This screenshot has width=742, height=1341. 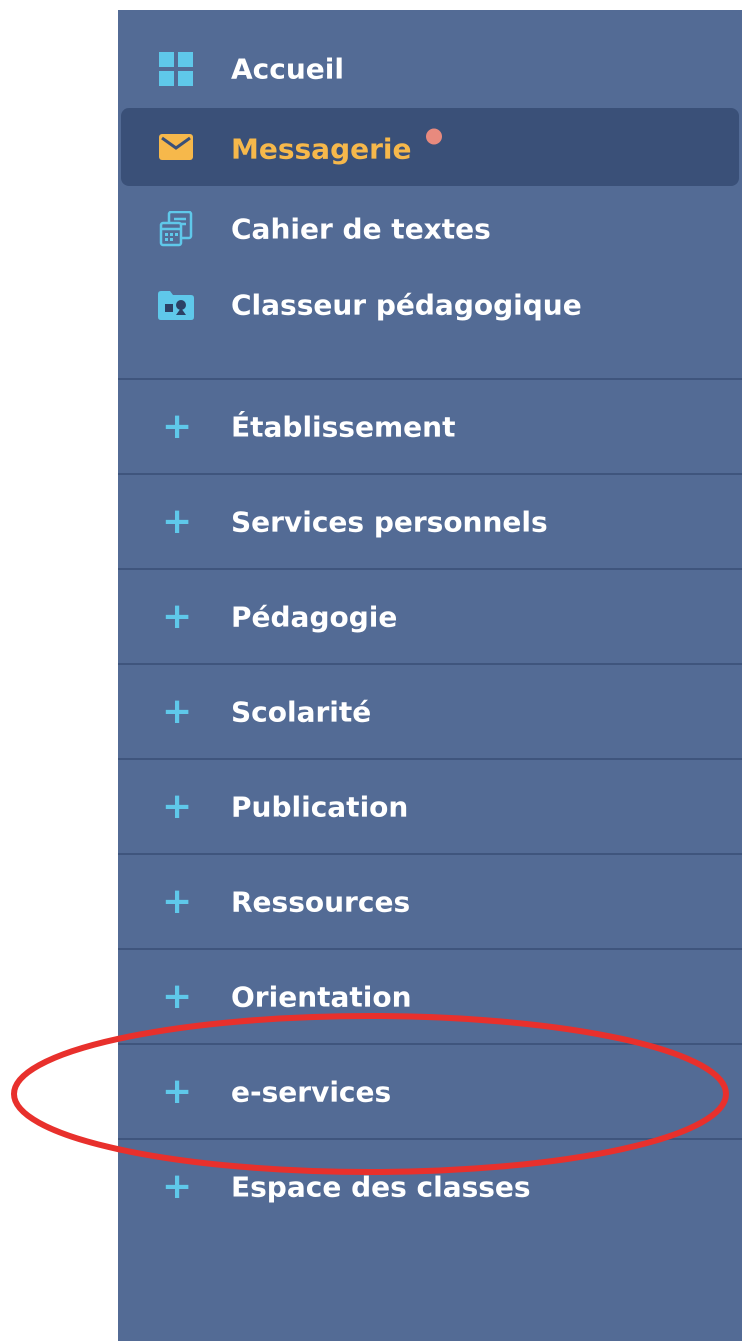 I want to click on nav-section-label: Publication, so click(x=320, y=806).